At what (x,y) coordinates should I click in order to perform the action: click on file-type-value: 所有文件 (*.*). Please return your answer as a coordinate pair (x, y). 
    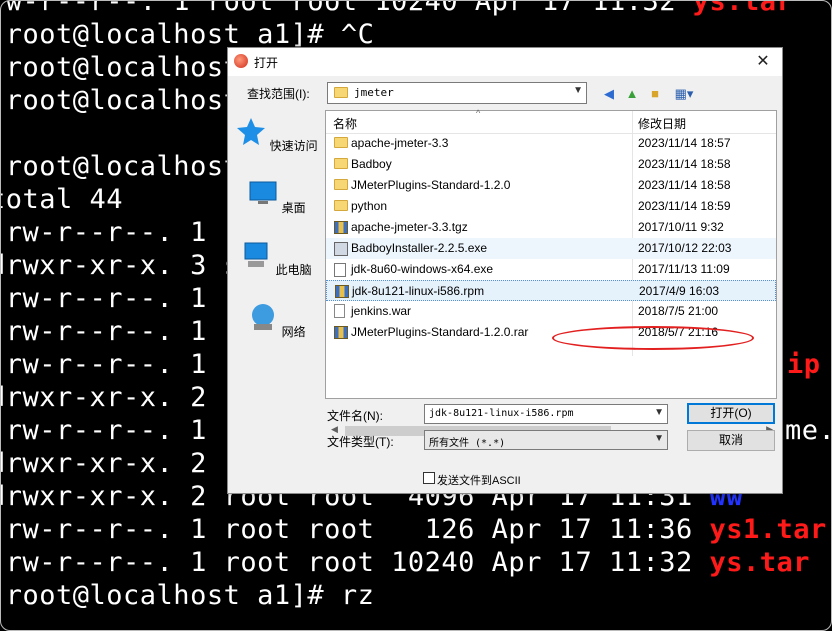
    Looking at the image, I should click on (467, 443).